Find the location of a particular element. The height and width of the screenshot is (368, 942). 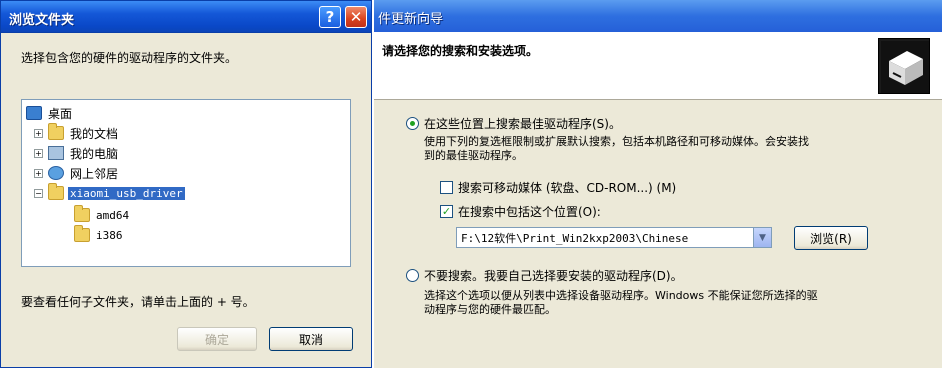

close-button: ✕ is located at coordinates (356, 17).